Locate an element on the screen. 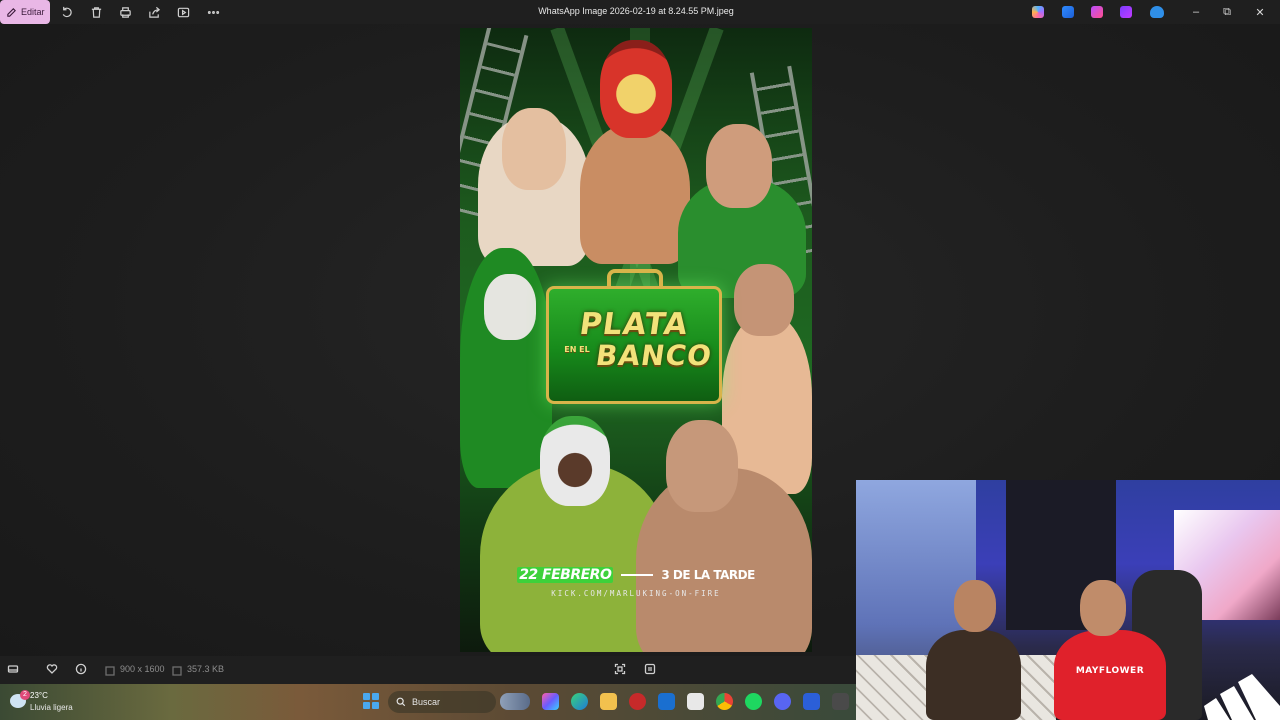 Image resolution: width=1280 pixels, height=720 pixels. delete-button is located at coordinates (96, 12).